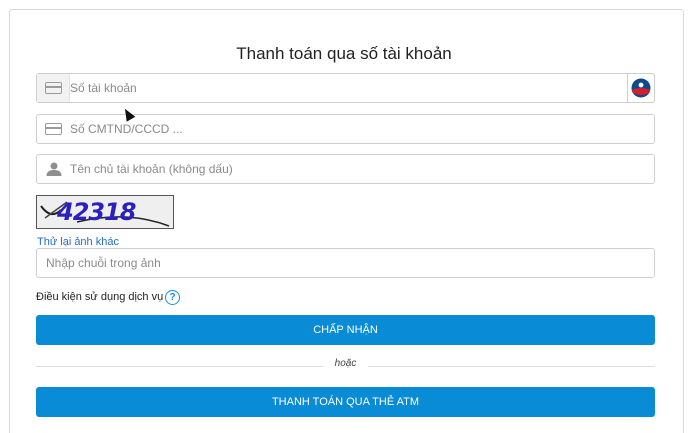 The width and height of the screenshot is (688, 433). What do you see at coordinates (344, 53) in the screenshot?
I see `page-title: Thanh toán qua số tài khoản` at bounding box center [344, 53].